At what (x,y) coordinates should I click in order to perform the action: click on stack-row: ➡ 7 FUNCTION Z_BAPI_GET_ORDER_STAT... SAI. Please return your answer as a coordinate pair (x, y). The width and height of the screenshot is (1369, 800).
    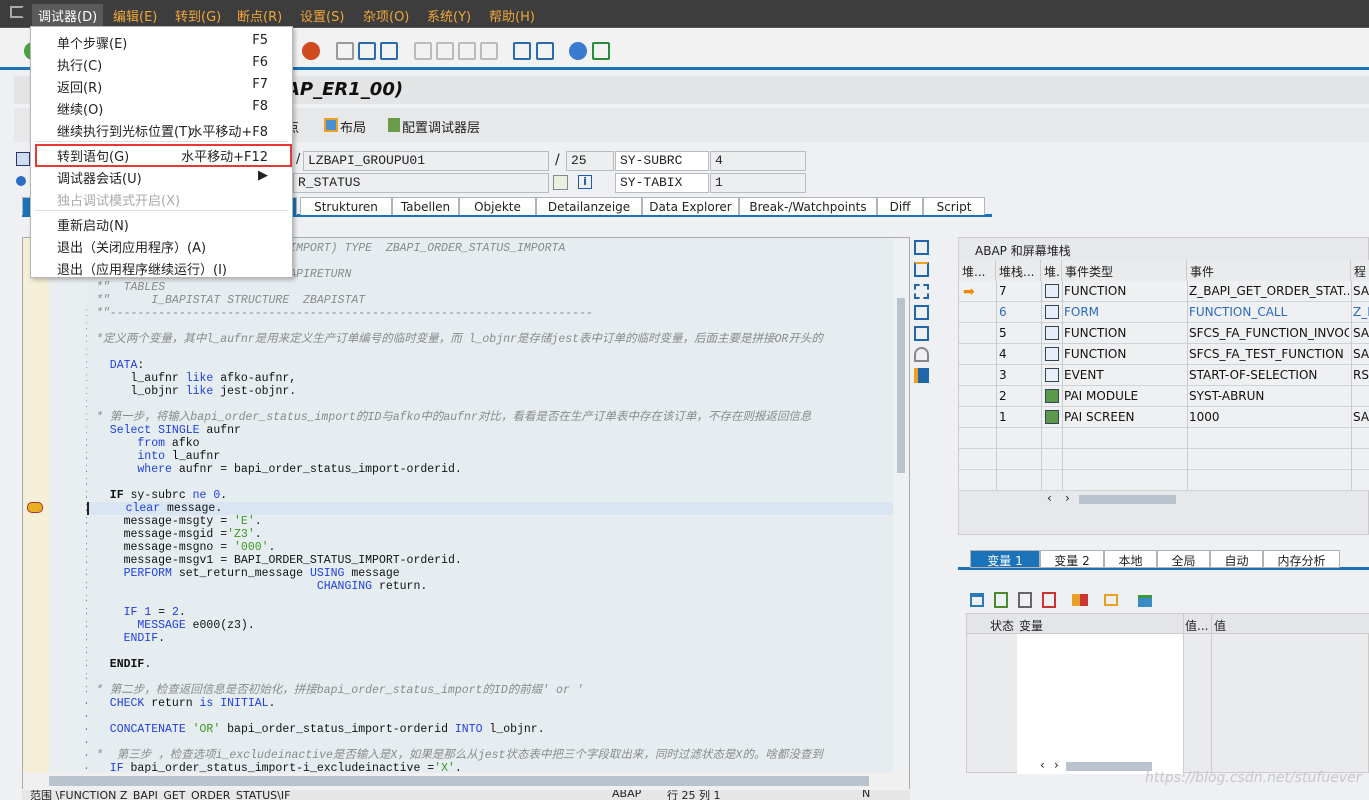
    Looking at the image, I should click on (1164, 291).